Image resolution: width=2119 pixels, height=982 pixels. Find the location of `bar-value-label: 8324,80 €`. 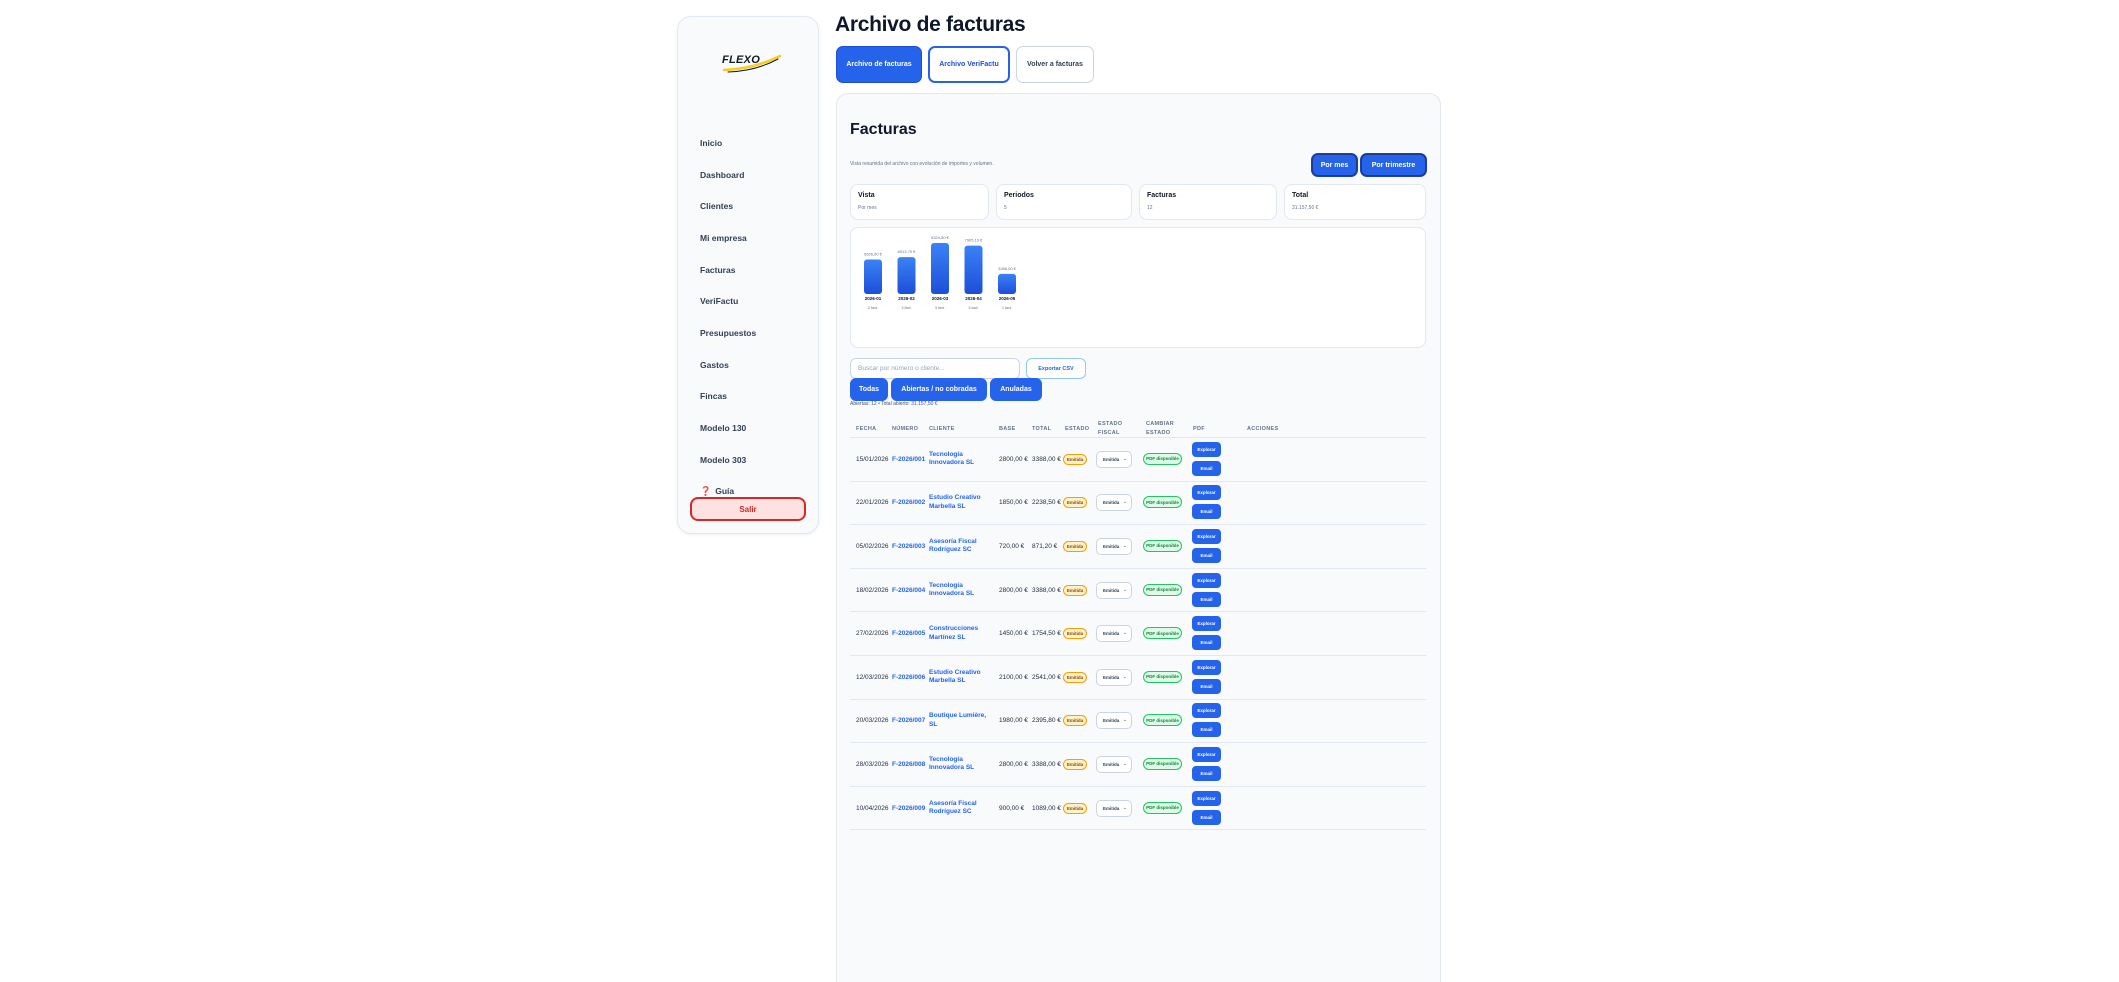

bar-value-label: 8324,80 € is located at coordinates (940, 237).